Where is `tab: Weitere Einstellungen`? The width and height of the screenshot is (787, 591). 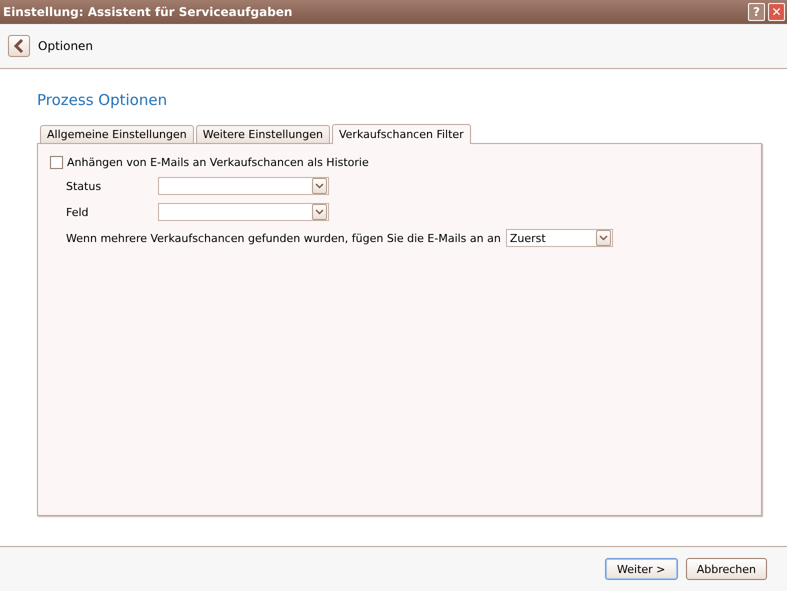 tab: Weitere Einstellungen is located at coordinates (263, 134).